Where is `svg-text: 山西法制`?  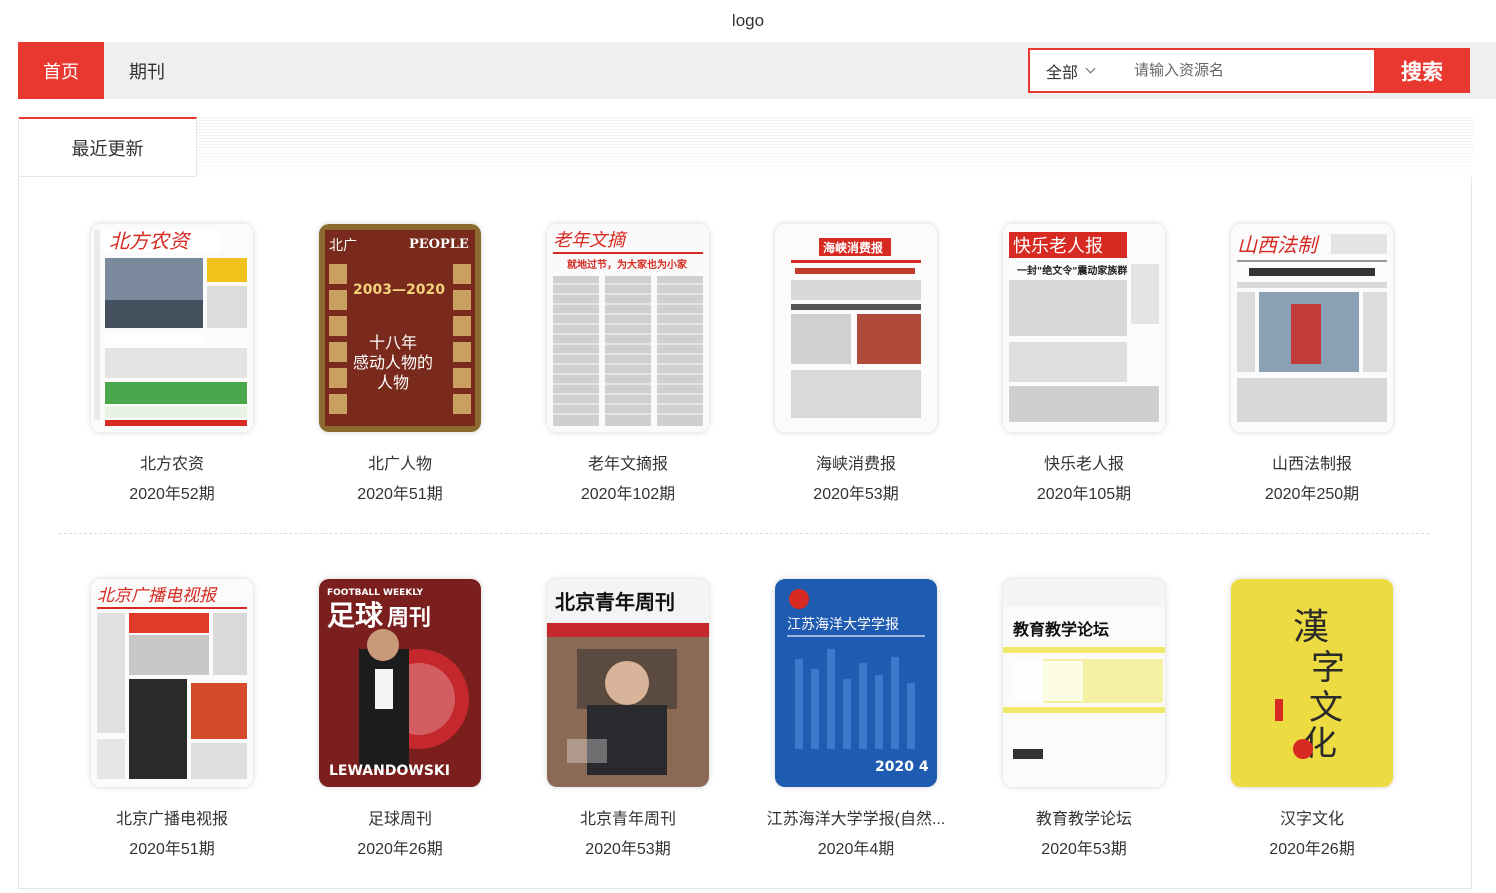 svg-text: 山西法制 is located at coordinates (1278, 245).